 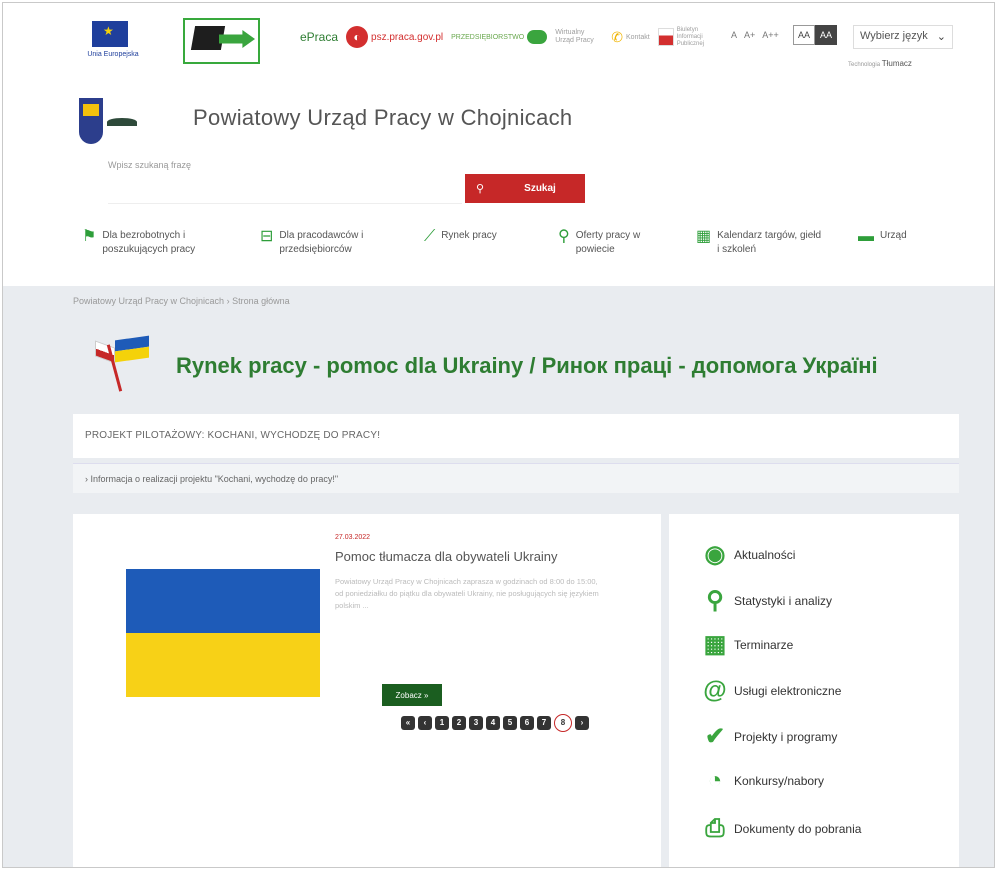 I want to click on sidebar-item-label: Aktualności, so click(x=765, y=555).